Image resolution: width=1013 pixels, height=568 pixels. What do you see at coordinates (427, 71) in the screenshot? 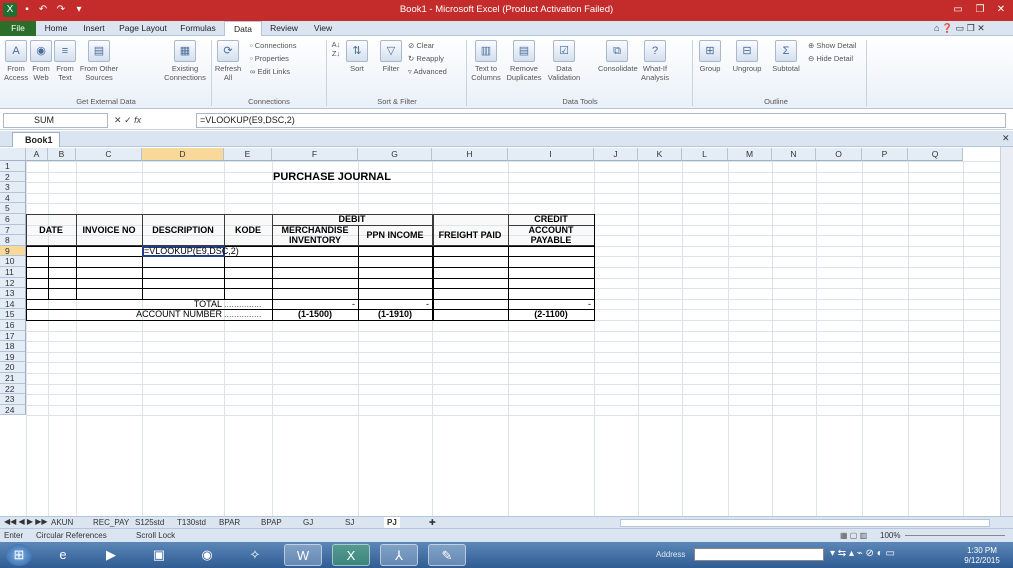
I see `advanced-button: ▿ Advanced` at bounding box center [427, 71].